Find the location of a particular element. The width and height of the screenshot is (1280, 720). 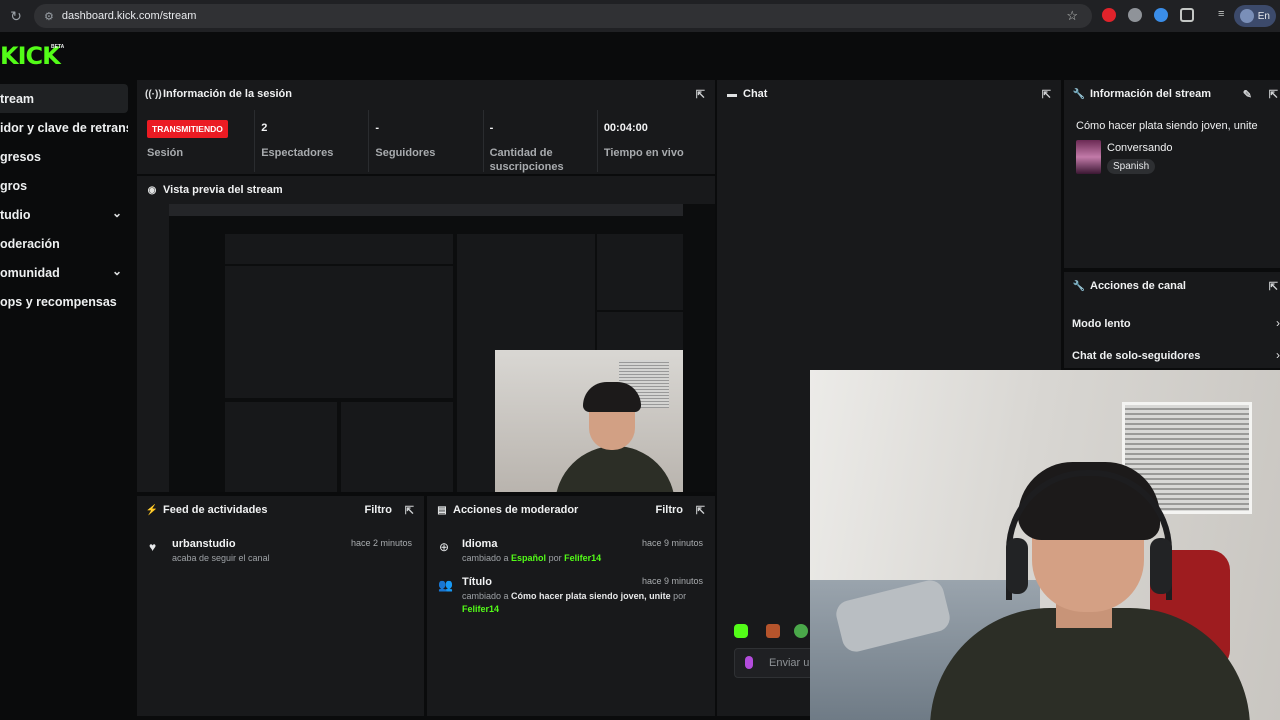

followers-only-action: Chat de solo-seguidores is located at coordinates (1136, 356).